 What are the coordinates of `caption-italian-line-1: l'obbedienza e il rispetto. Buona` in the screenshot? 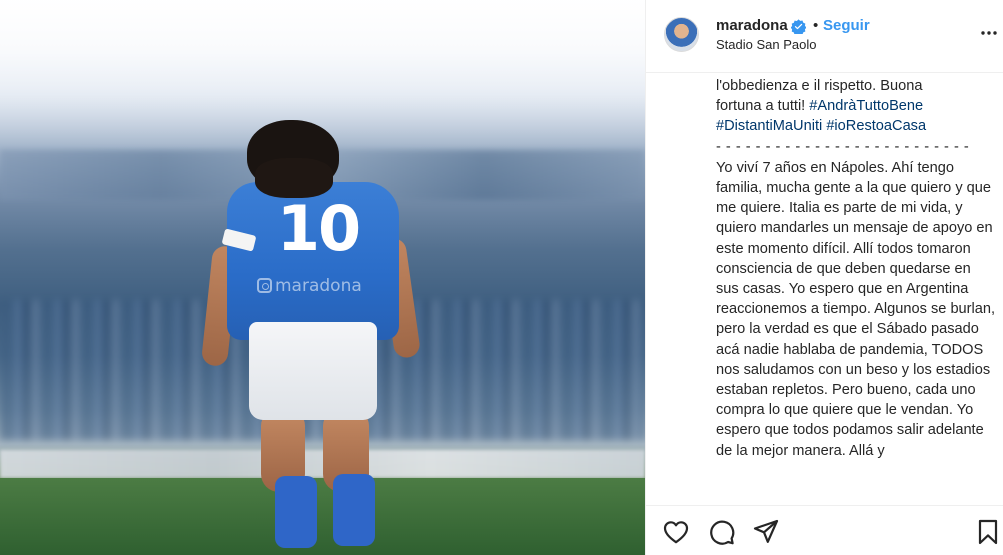 It's located at (819, 86).